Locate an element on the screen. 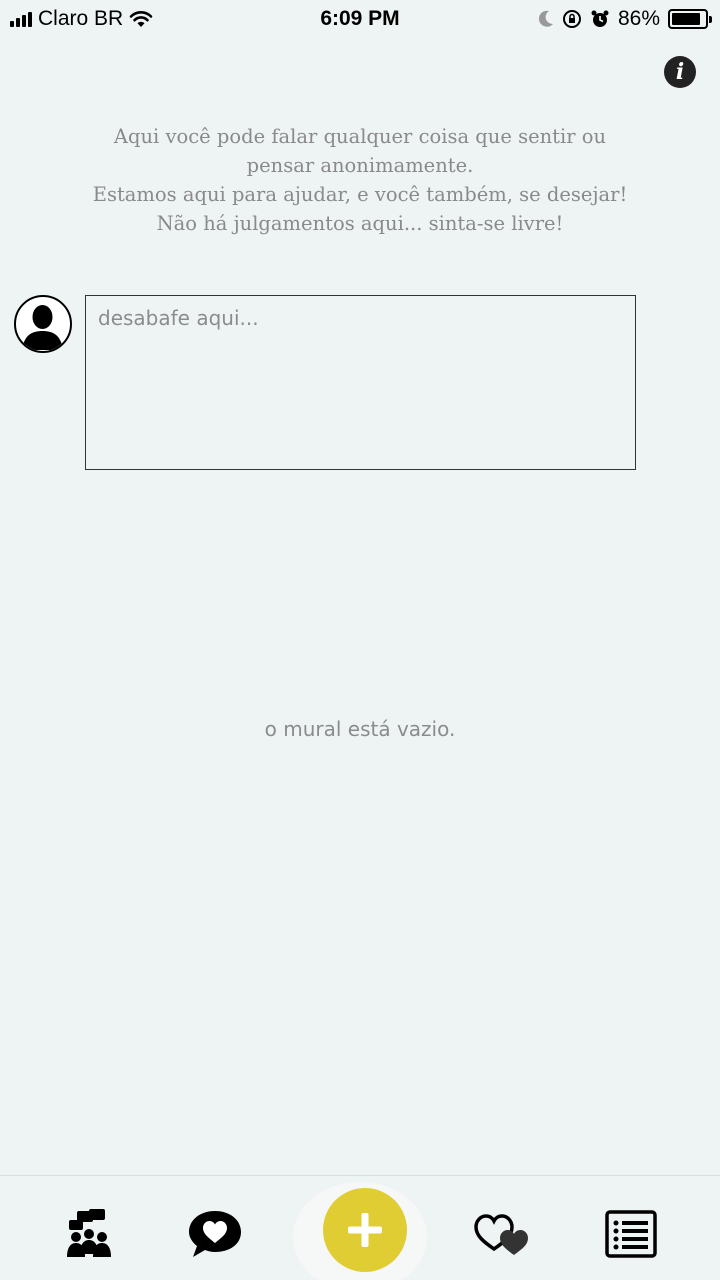  add-button is located at coordinates (365, 1230).